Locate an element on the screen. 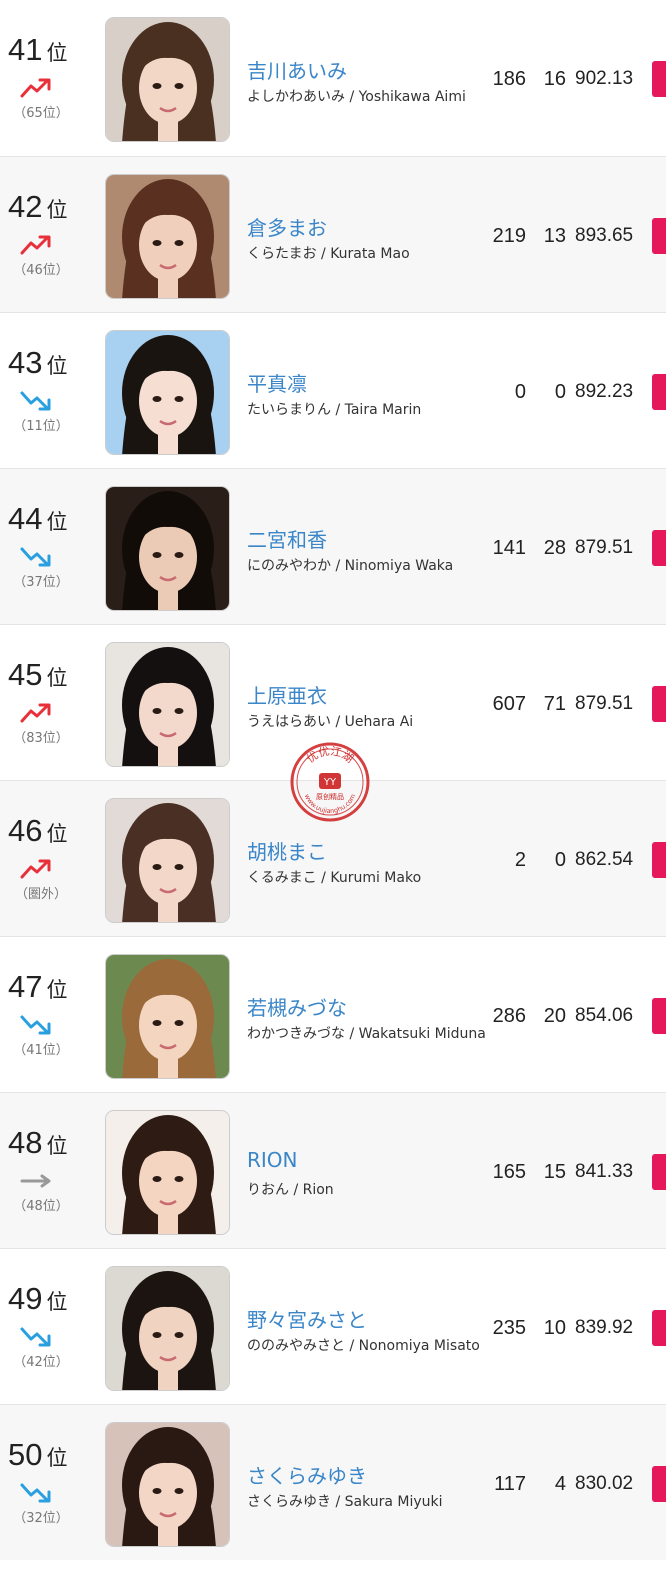  score-value: 839.92 is located at coordinates (604, 1327).